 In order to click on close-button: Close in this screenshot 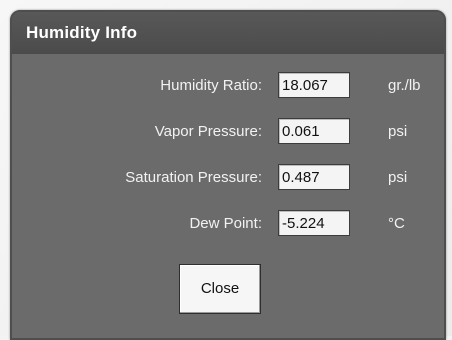, I will do `click(220, 289)`.